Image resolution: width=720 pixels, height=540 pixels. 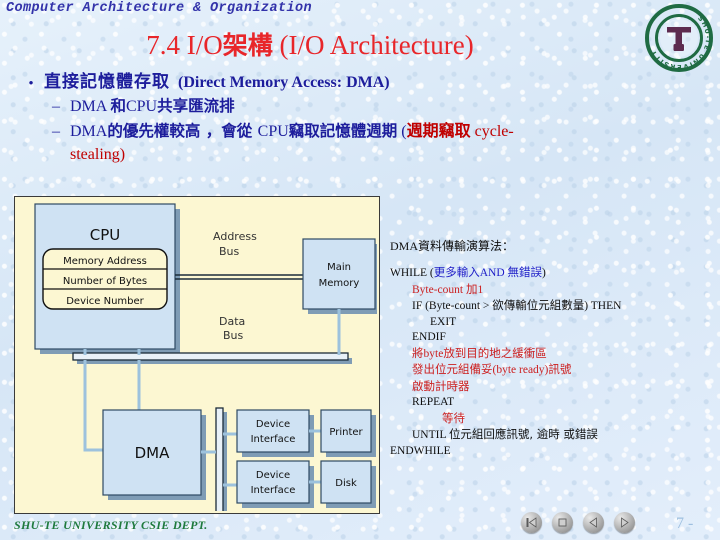 I want to click on bullet-level2-2: – DMA的優先權較高 ，會從 CPU竊取記憶體週期 (週期竊取 cycle-, so click(x=365, y=131).